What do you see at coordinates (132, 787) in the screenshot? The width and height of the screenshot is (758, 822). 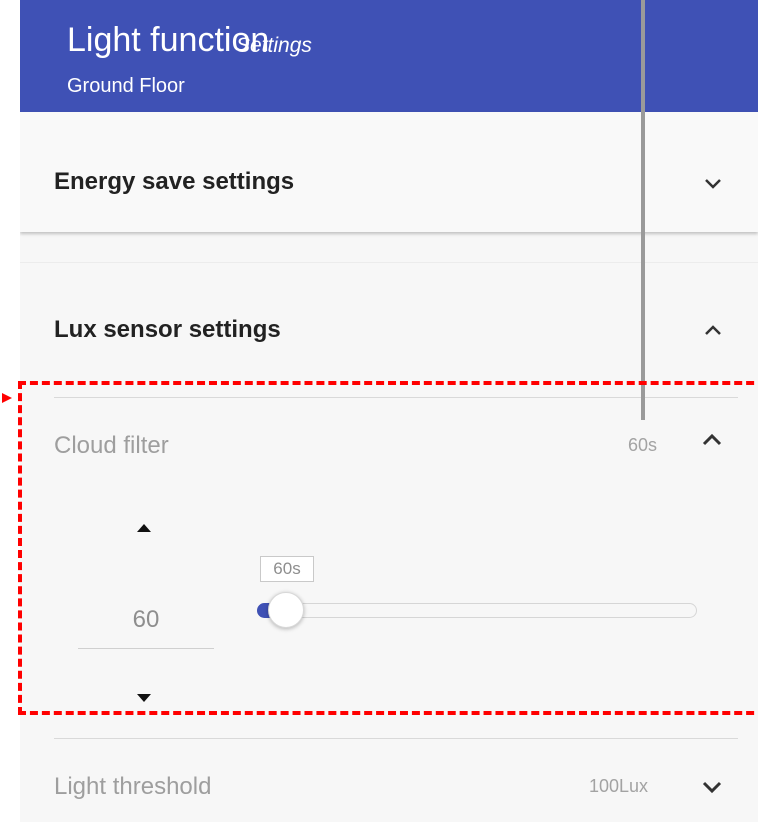 I see `light-threshold-label: Light threshold` at bounding box center [132, 787].